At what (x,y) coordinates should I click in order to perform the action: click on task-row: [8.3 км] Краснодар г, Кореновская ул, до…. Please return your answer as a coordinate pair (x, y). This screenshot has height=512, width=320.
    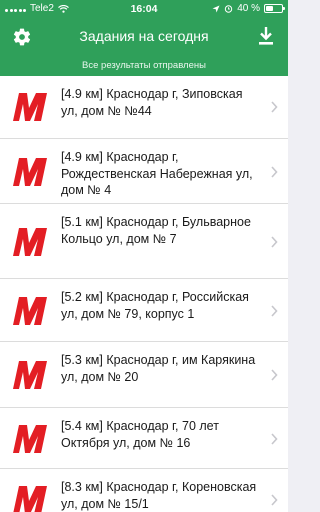
    Looking at the image, I should click on (144, 490).